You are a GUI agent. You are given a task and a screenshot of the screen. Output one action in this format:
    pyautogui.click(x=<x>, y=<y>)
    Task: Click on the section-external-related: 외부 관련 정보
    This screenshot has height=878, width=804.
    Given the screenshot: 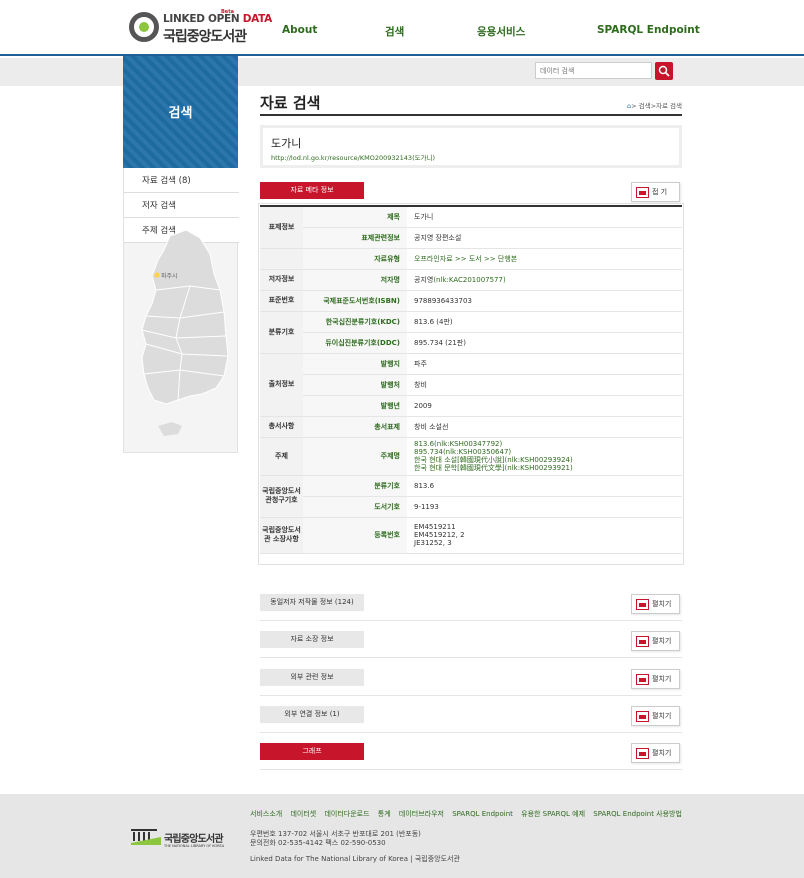 What is the action you would take?
    pyautogui.click(x=312, y=677)
    